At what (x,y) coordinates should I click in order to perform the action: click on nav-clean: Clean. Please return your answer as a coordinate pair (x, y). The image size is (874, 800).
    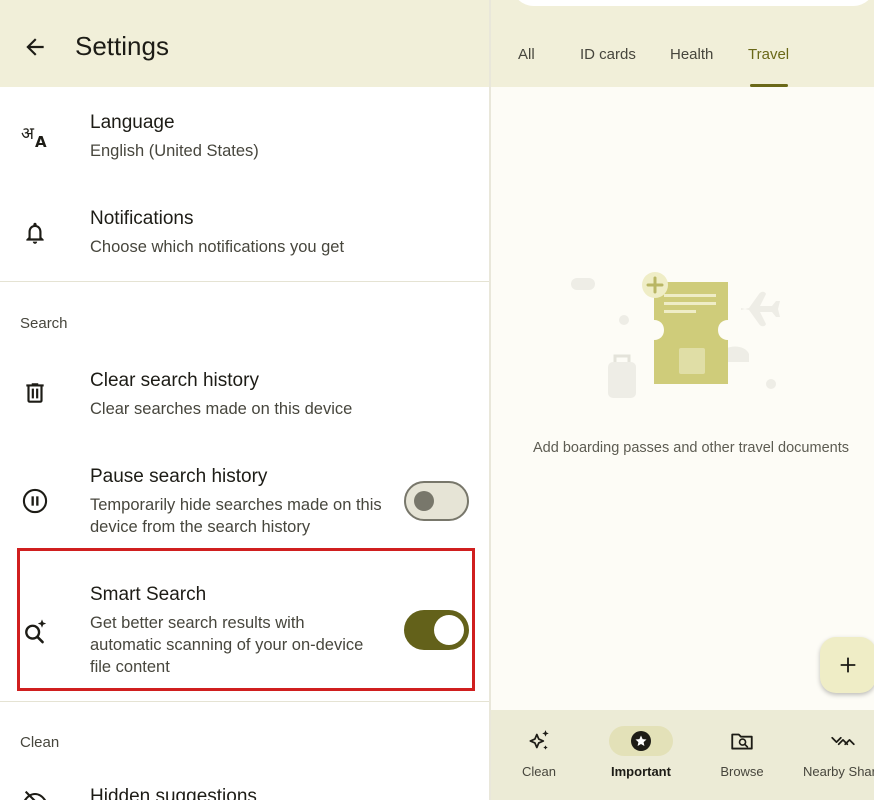
    Looking at the image, I should click on (539, 755).